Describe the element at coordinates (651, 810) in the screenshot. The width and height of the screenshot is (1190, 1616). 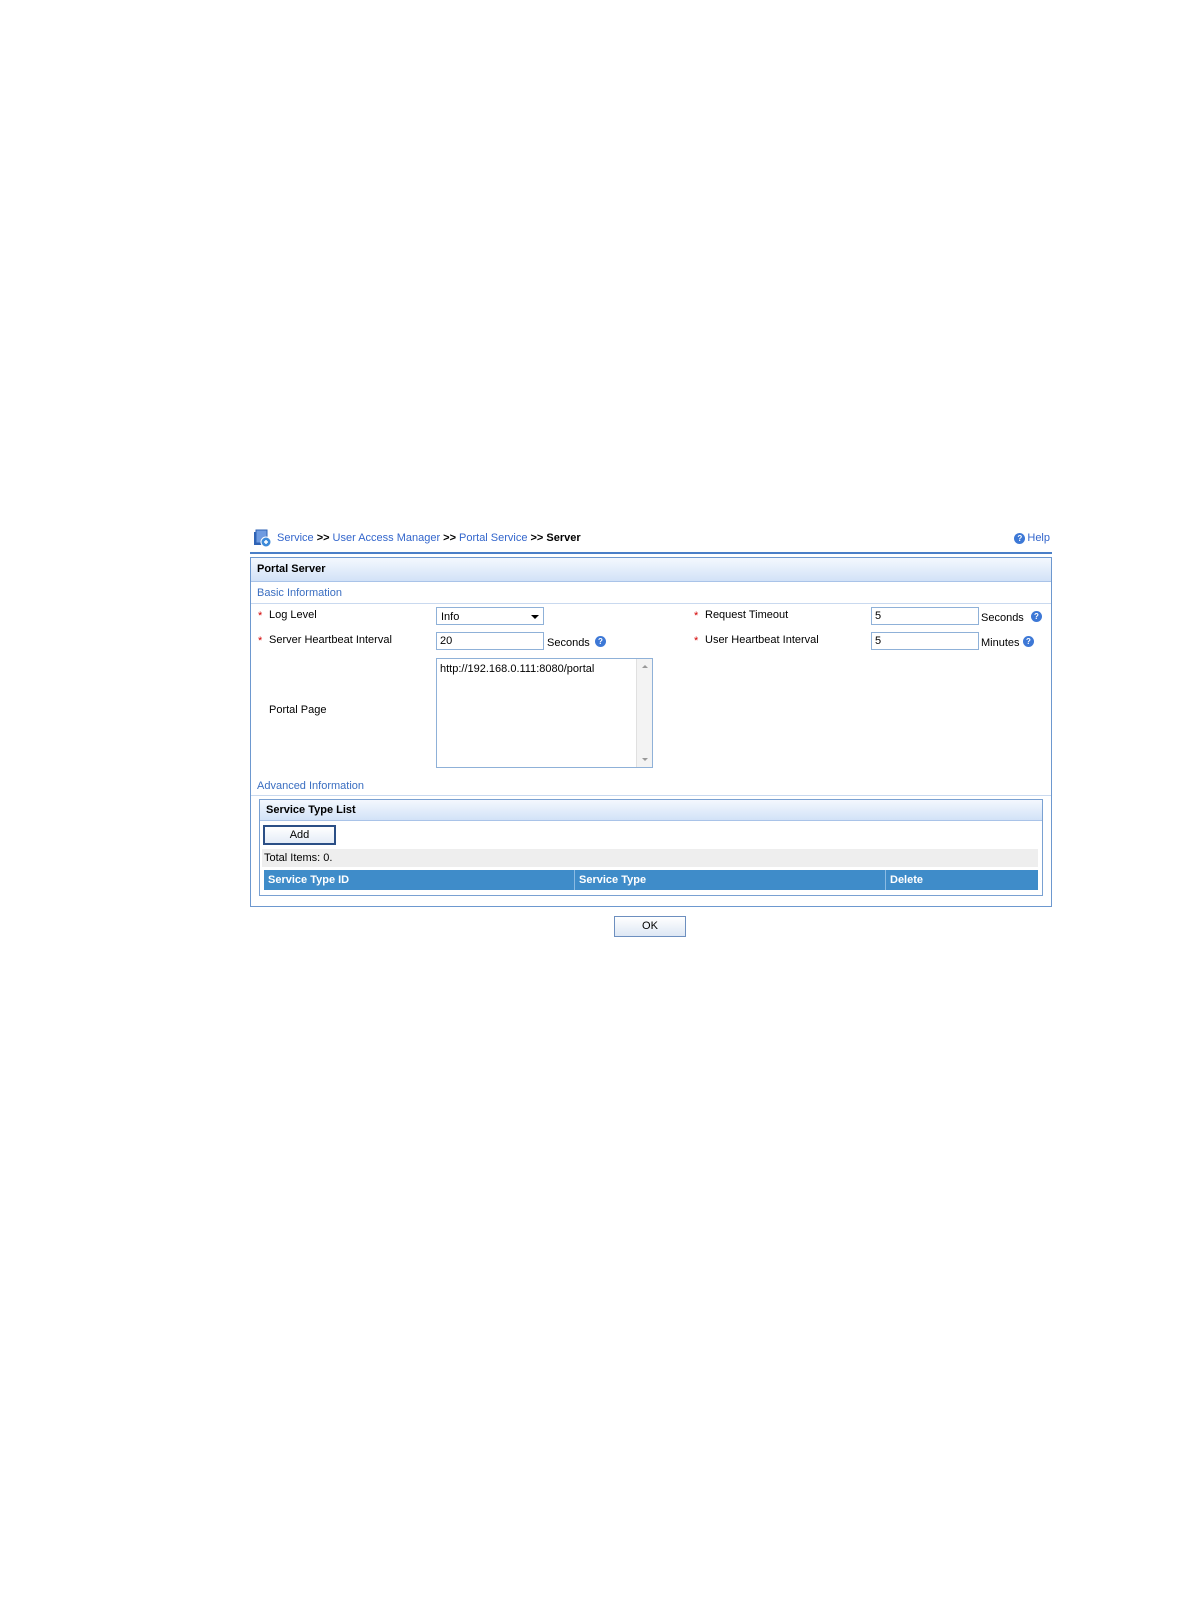
I see `subpanel-header: Service Type List` at that location.